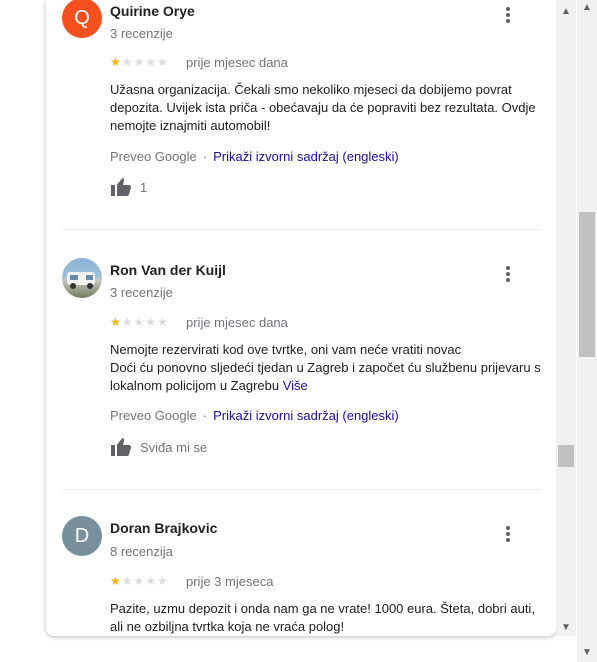 The width and height of the screenshot is (597, 662). I want to click on like-count: 1, so click(144, 187).